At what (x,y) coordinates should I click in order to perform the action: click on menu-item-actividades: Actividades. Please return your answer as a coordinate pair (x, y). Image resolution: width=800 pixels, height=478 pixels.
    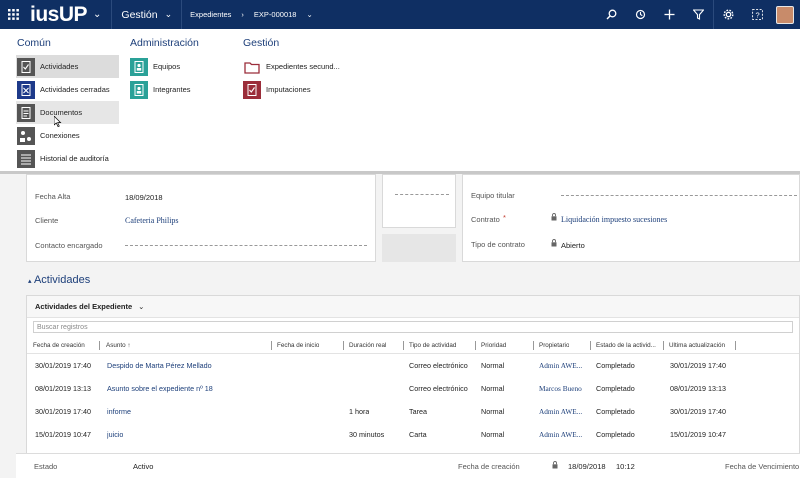
    Looking at the image, I should click on (67, 66).